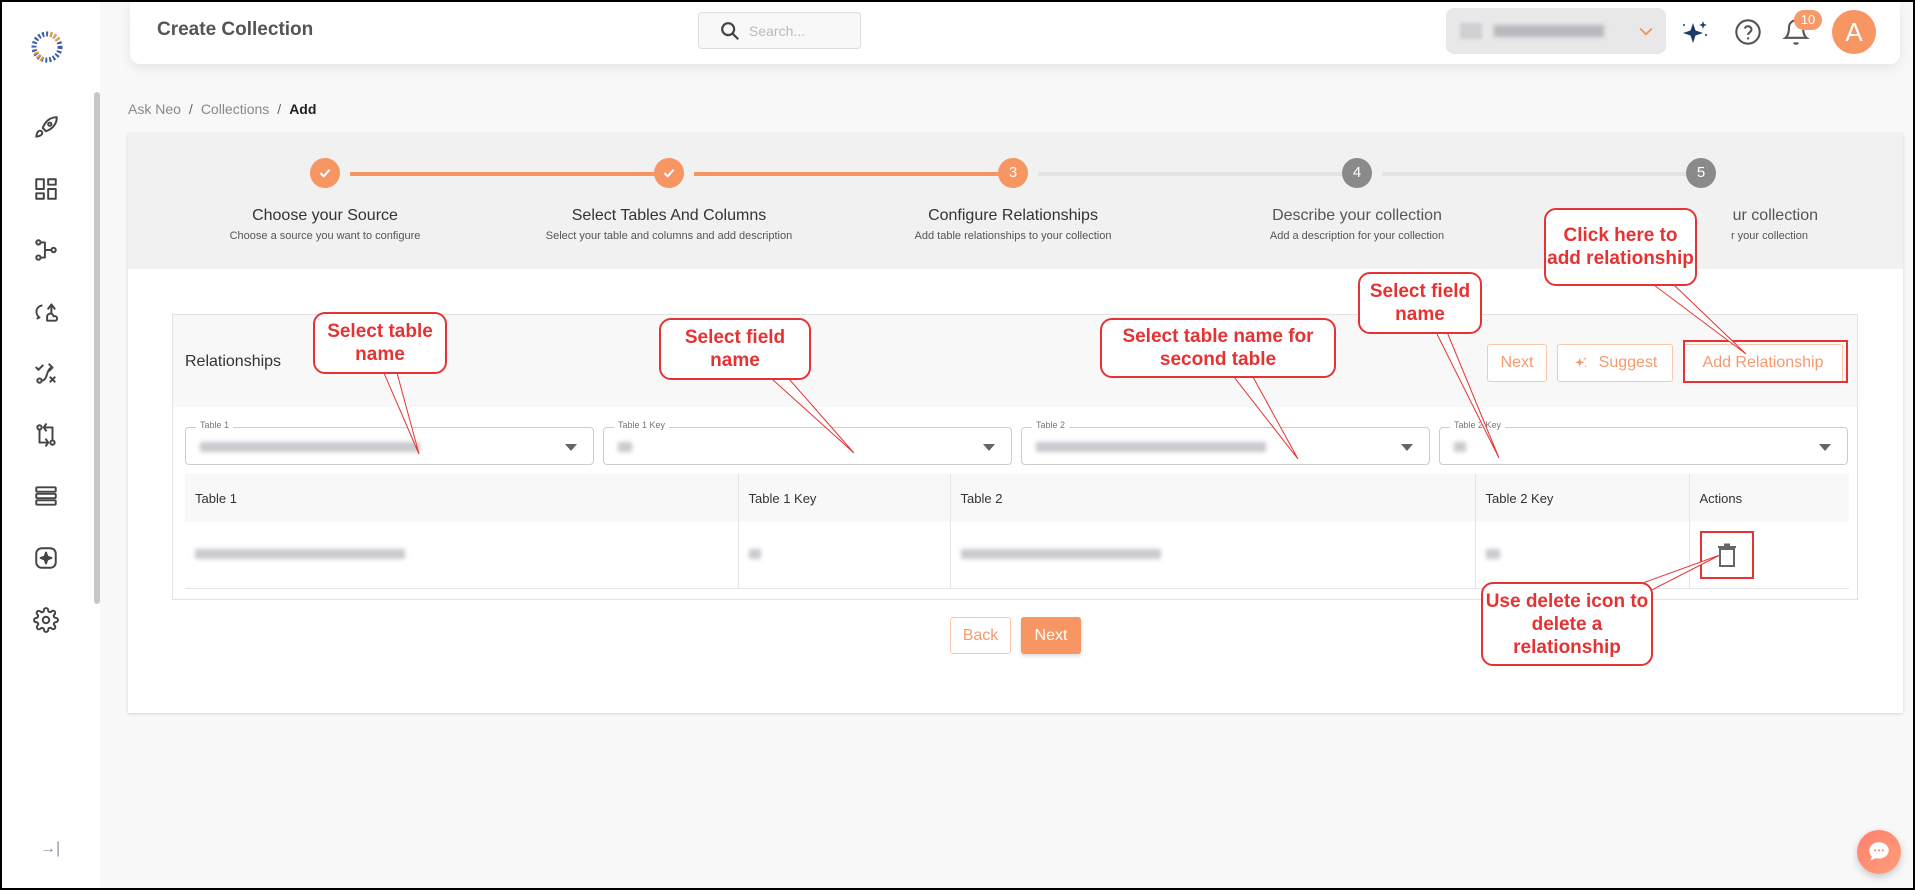 The image size is (1915, 890). What do you see at coordinates (1763, 363) in the screenshot?
I see `add-relationship-button: Add Relationship` at bounding box center [1763, 363].